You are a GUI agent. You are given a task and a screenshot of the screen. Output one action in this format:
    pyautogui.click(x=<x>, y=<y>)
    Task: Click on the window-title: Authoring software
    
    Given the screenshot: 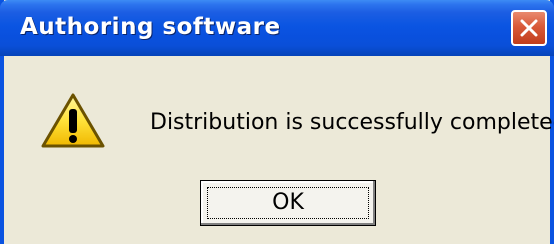 What is the action you would take?
    pyautogui.click(x=150, y=27)
    